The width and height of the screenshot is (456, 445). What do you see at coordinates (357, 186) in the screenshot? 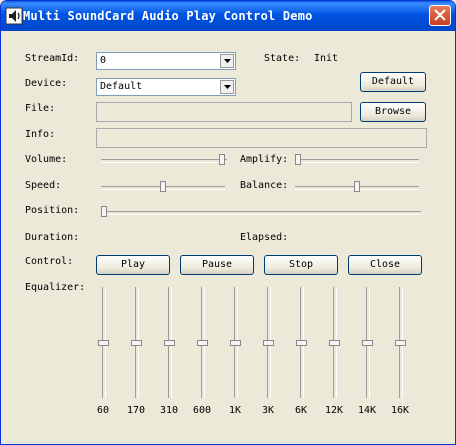
I see `balance-slider-thumb` at bounding box center [357, 186].